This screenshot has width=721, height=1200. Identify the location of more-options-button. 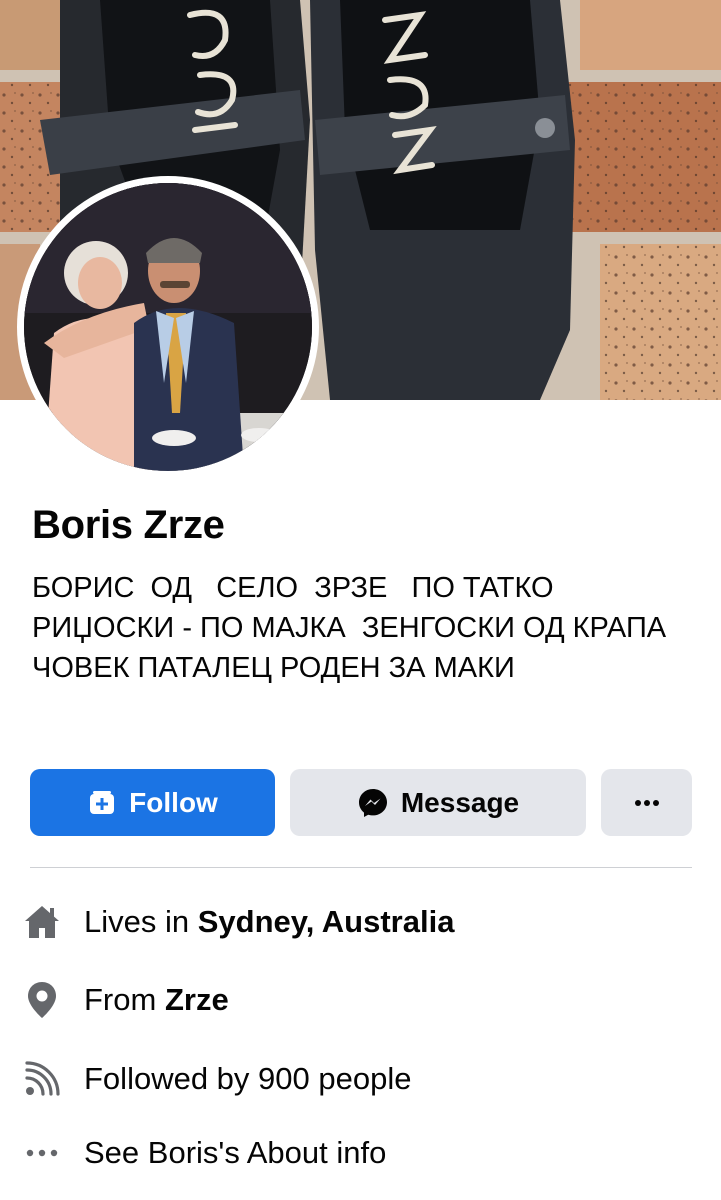
(646, 802).